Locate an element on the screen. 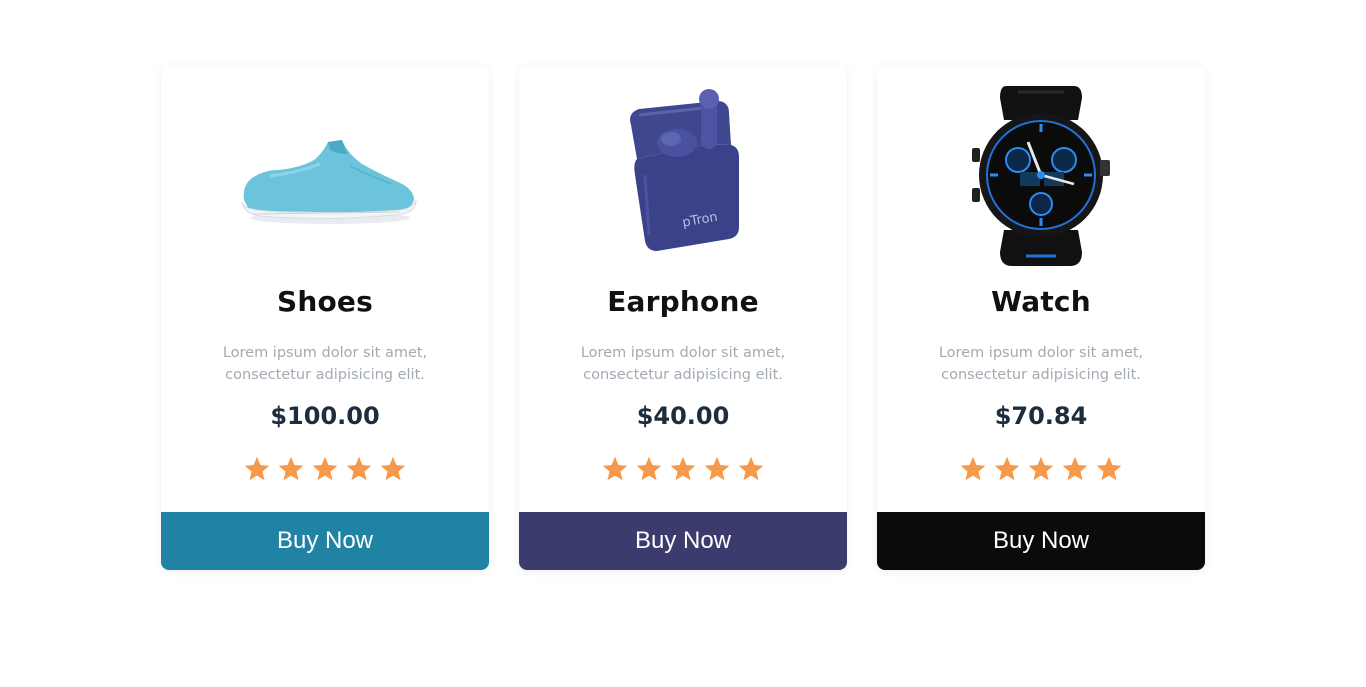  earphone-icon: pTron is located at coordinates (684, 170).